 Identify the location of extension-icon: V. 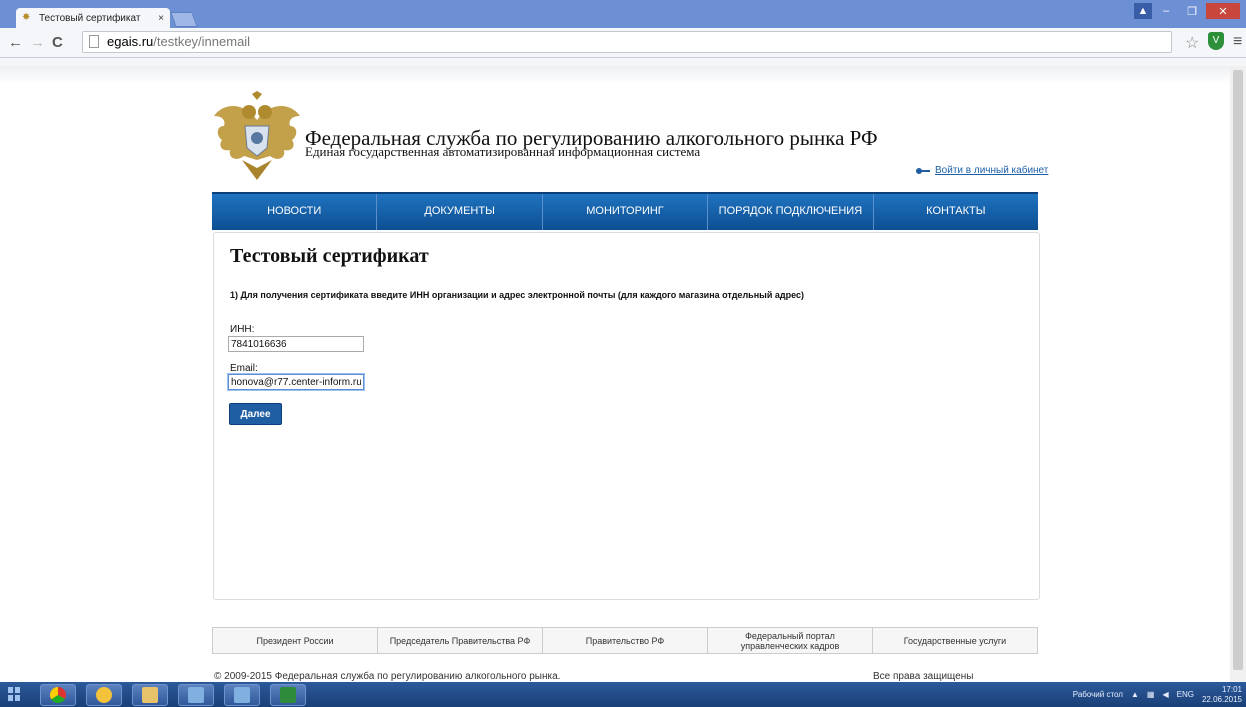
(1216, 41).